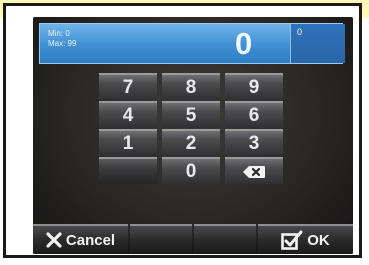 This screenshot has height=265, width=369. What do you see at coordinates (254, 142) in the screenshot?
I see `key-3: 3` at bounding box center [254, 142].